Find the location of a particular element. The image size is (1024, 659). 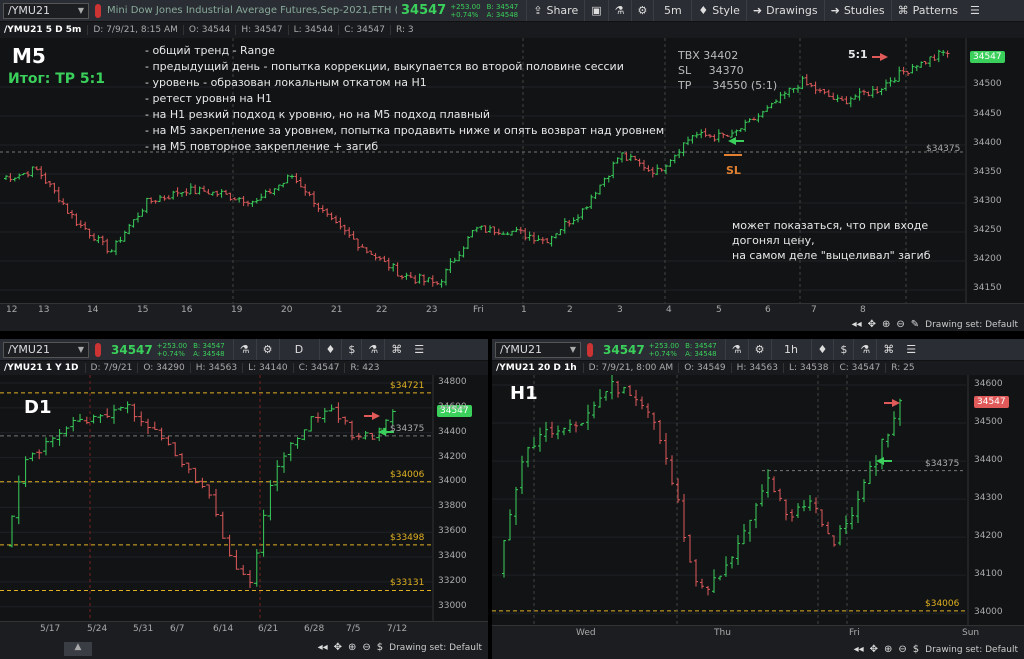

style-button: ♦ Style is located at coordinates (718, 10).